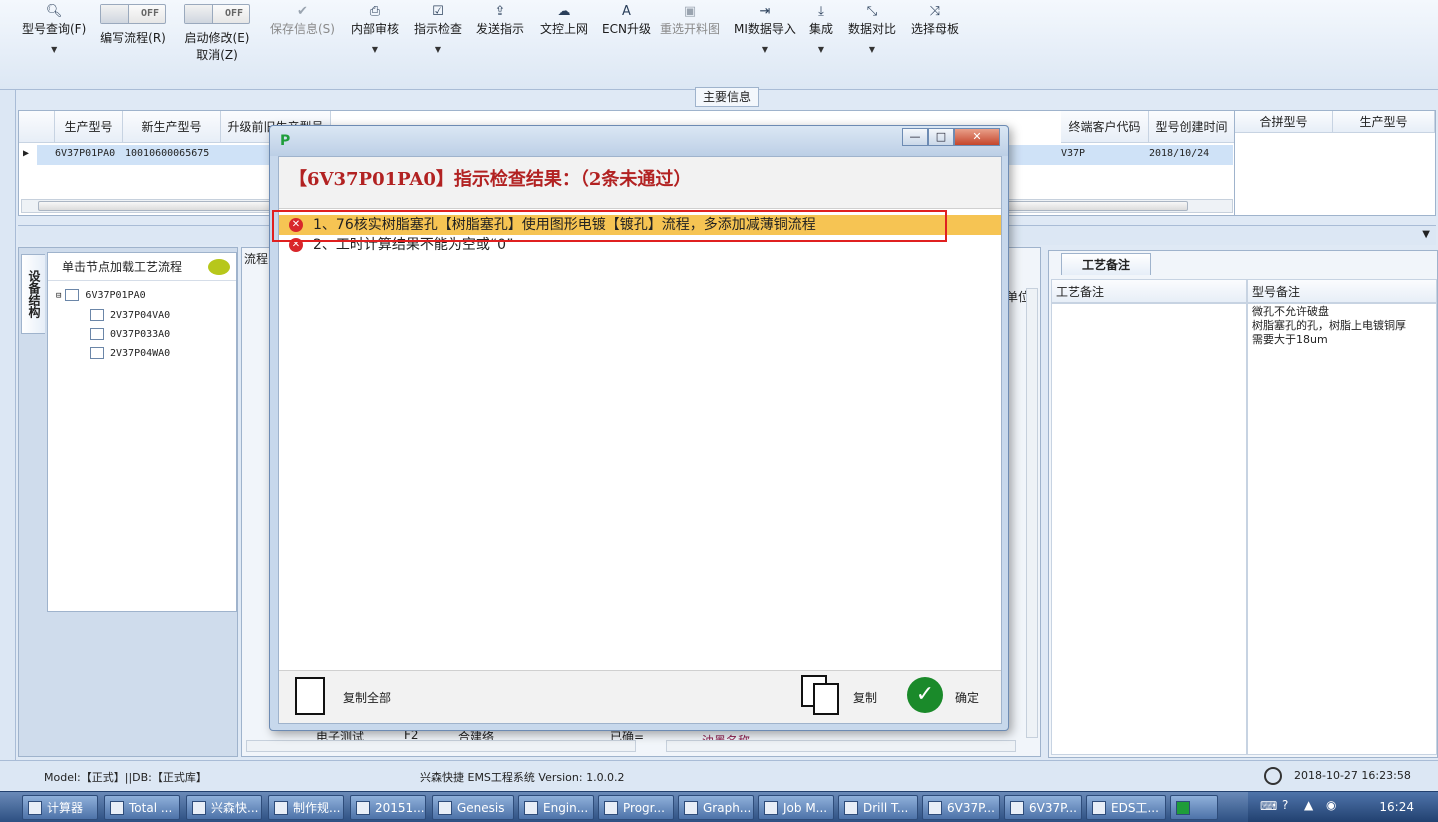  I want to click on search-icon: 🔍︎, so click(54, 11).